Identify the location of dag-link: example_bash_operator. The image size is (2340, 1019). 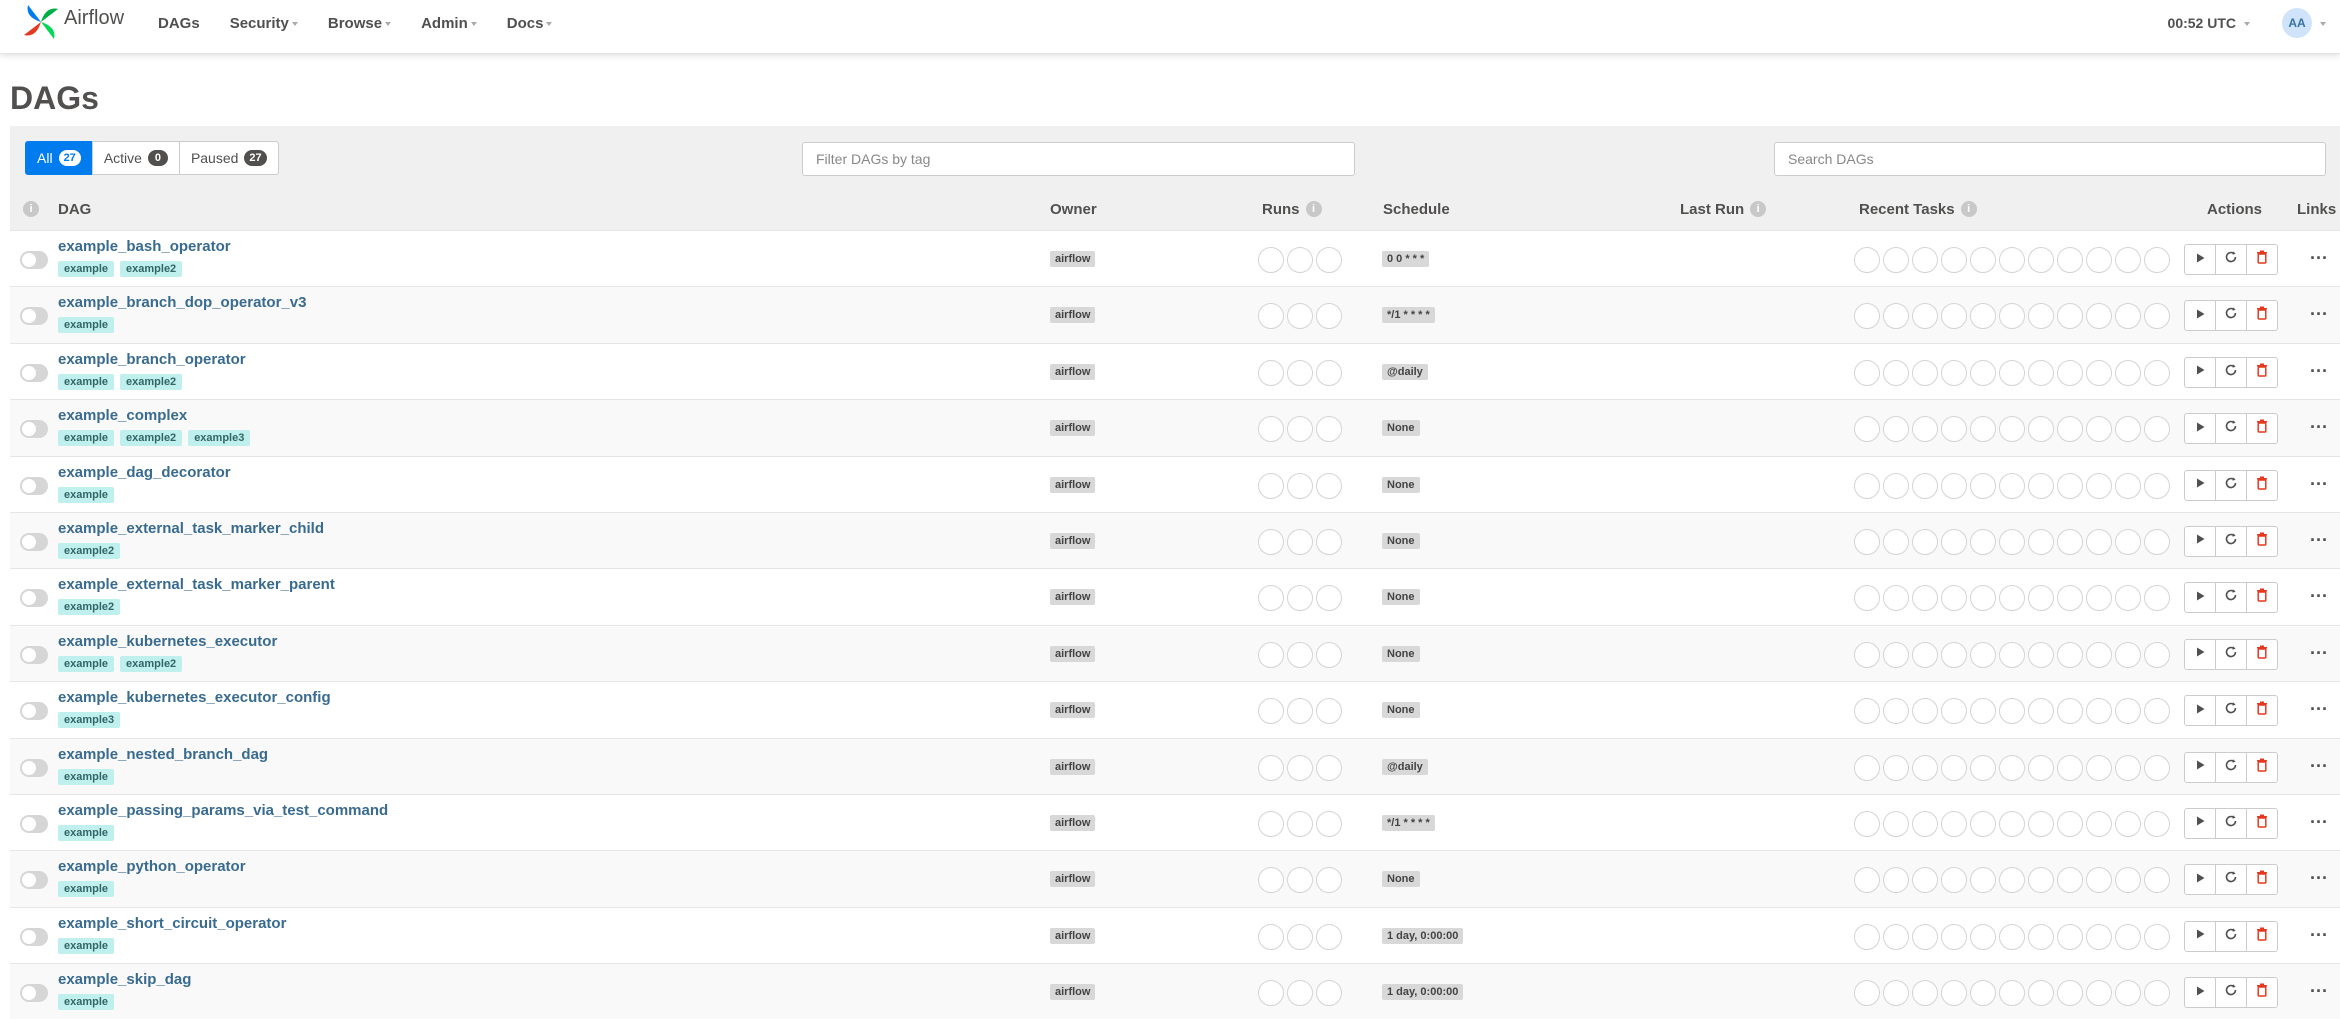
(144, 246).